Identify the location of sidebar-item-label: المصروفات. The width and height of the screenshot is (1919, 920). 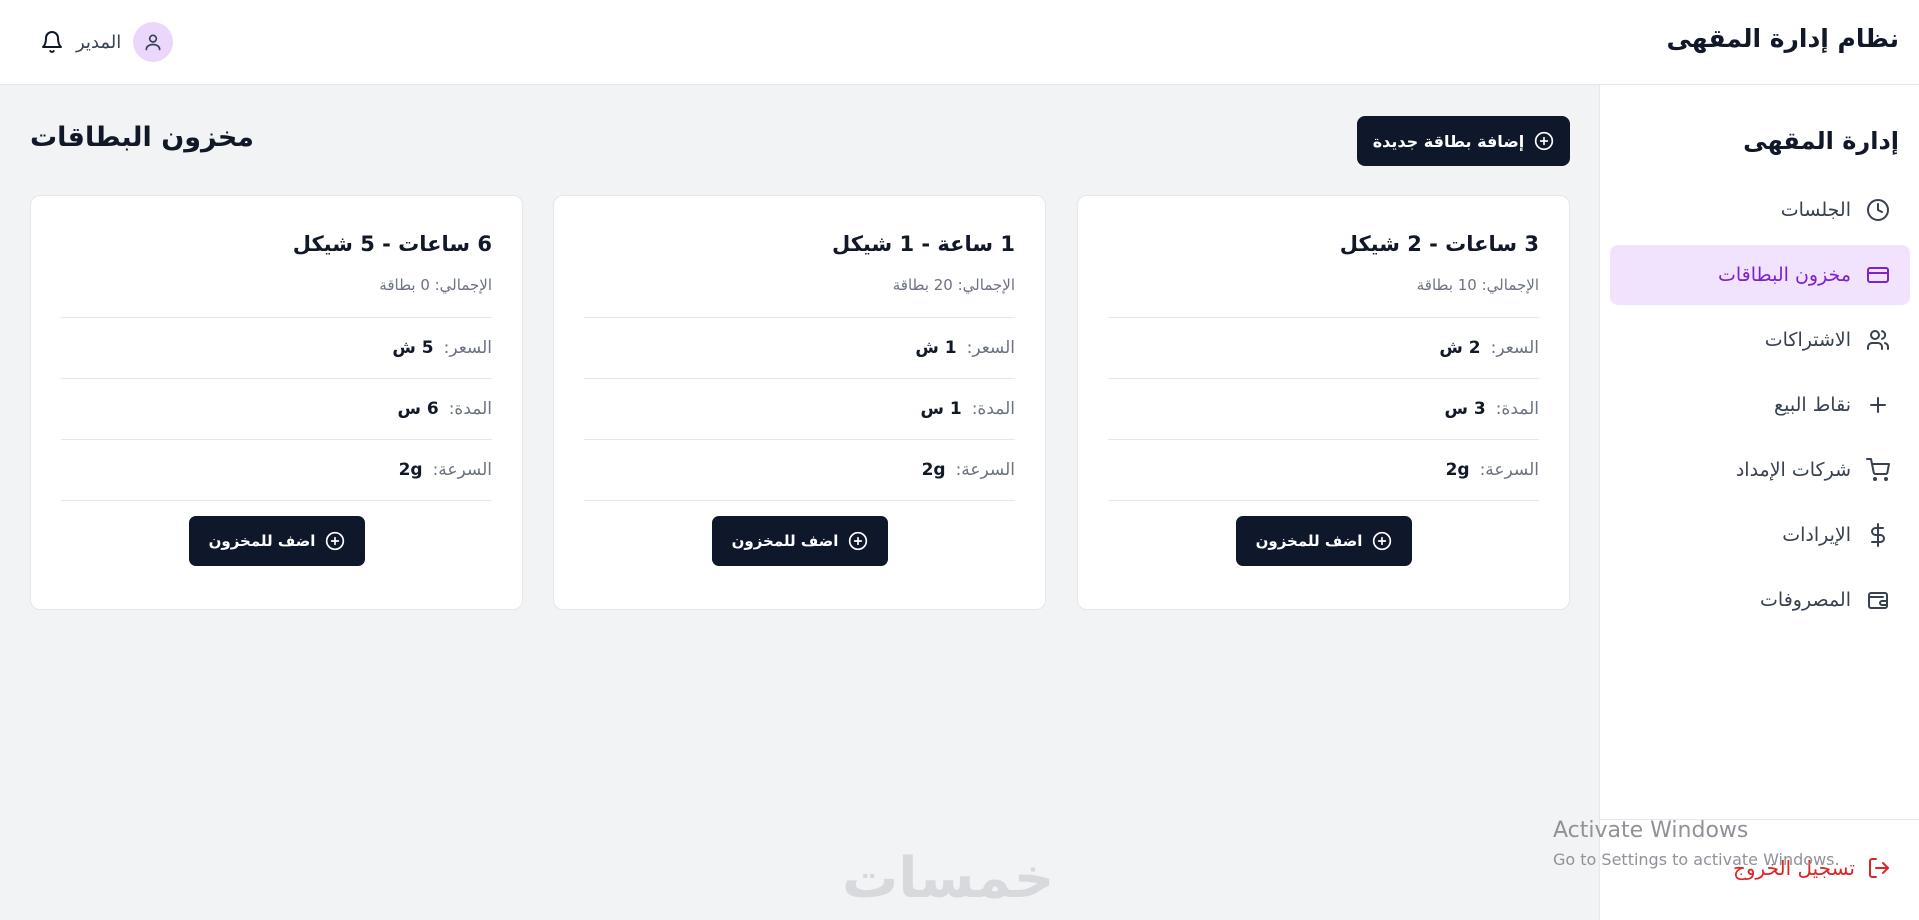
(1805, 600).